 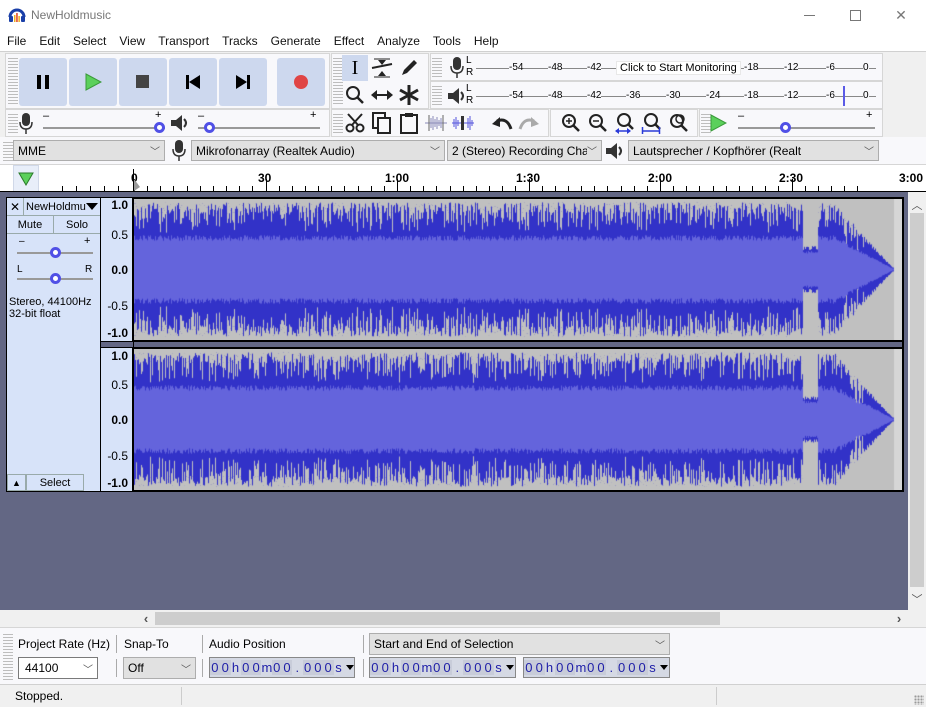 I want to click on select-track-button: Select, so click(x=55, y=482).